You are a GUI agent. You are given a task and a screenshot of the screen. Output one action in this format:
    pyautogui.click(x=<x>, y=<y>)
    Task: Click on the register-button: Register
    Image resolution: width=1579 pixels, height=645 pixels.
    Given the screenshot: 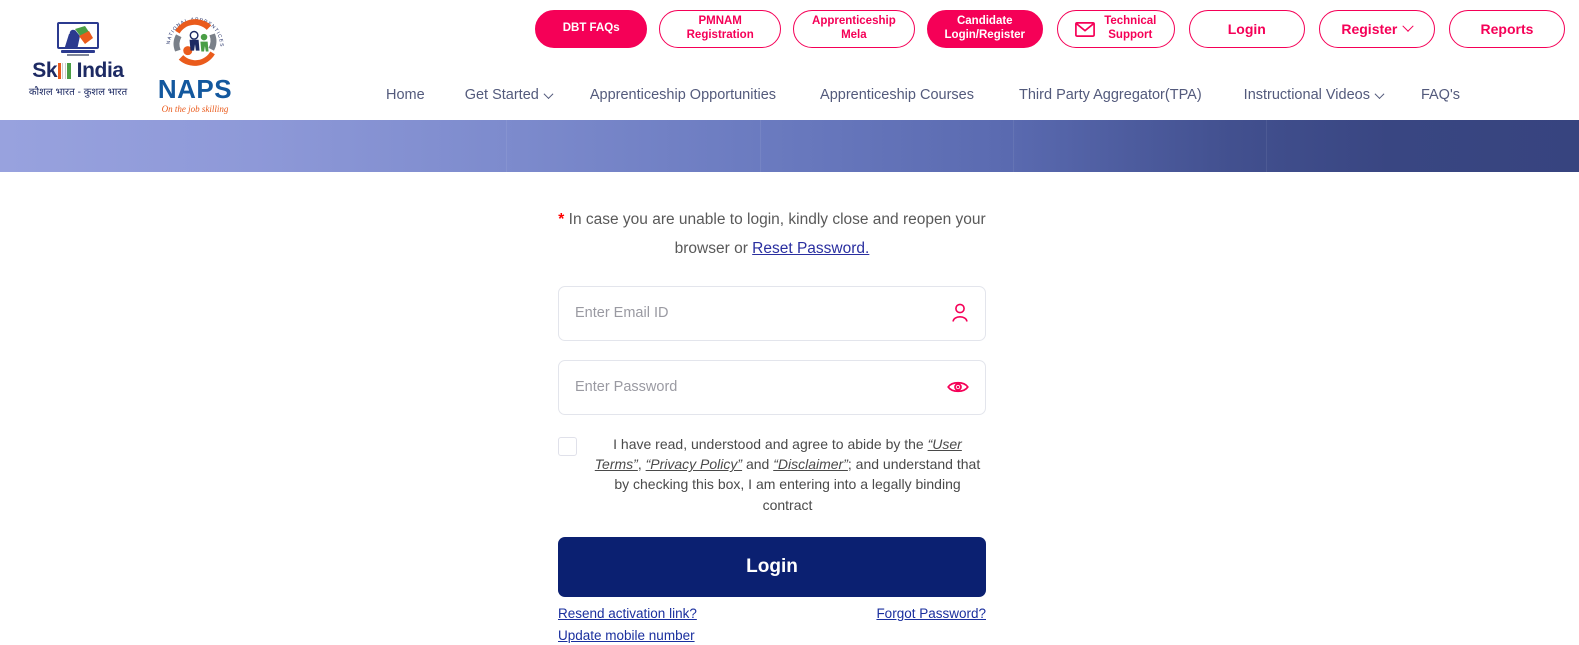 What is the action you would take?
    pyautogui.click(x=1376, y=29)
    